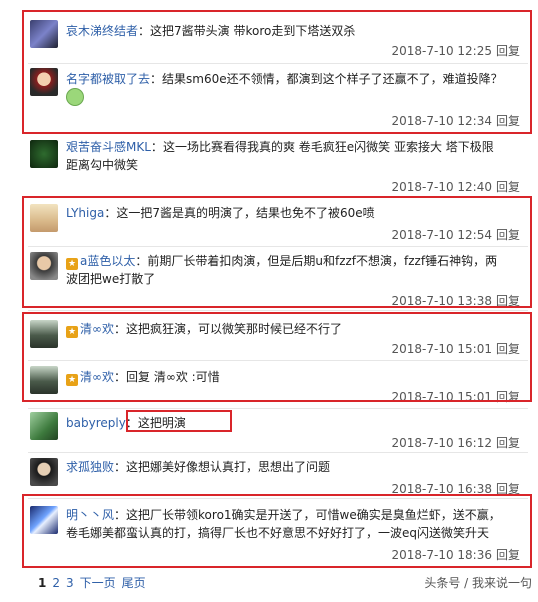  What do you see at coordinates (328, 147) in the screenshot?
I see `comment-text: 这一场比赛看得我真的爽 卷毛疯狂e闪微笑 亚索接大 塔下极限` at bounding box center [328, 147].